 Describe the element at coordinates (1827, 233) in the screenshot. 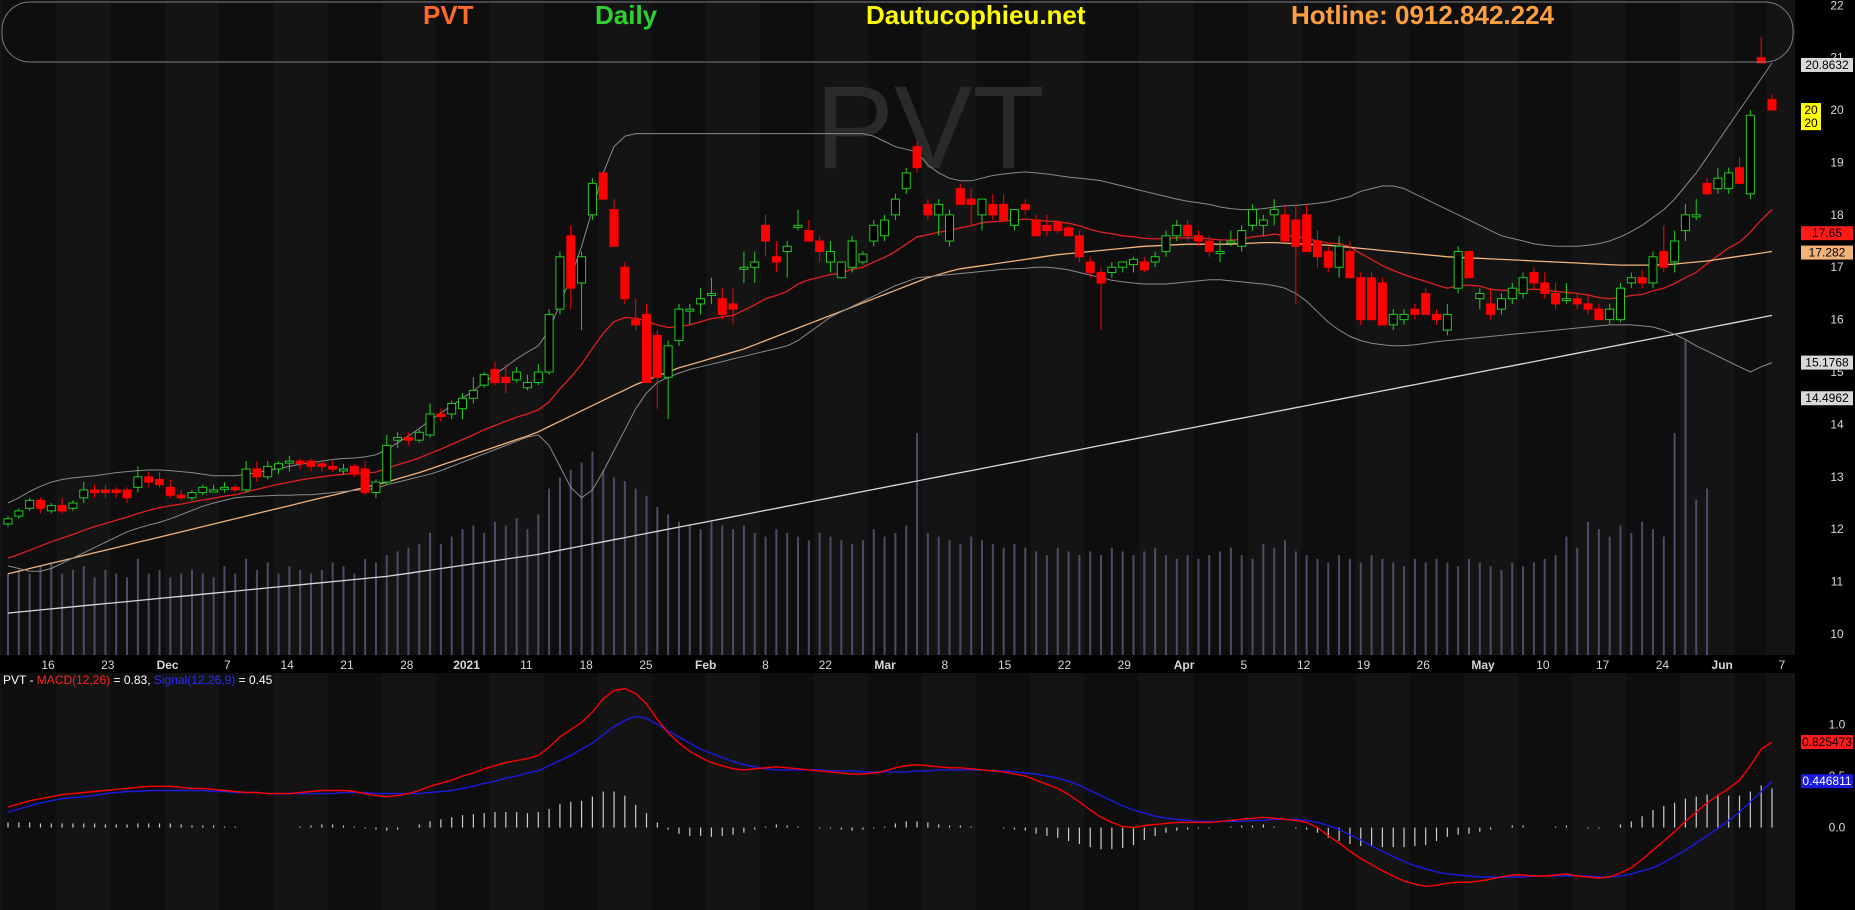

I see `price-label: 17.65` at that location.